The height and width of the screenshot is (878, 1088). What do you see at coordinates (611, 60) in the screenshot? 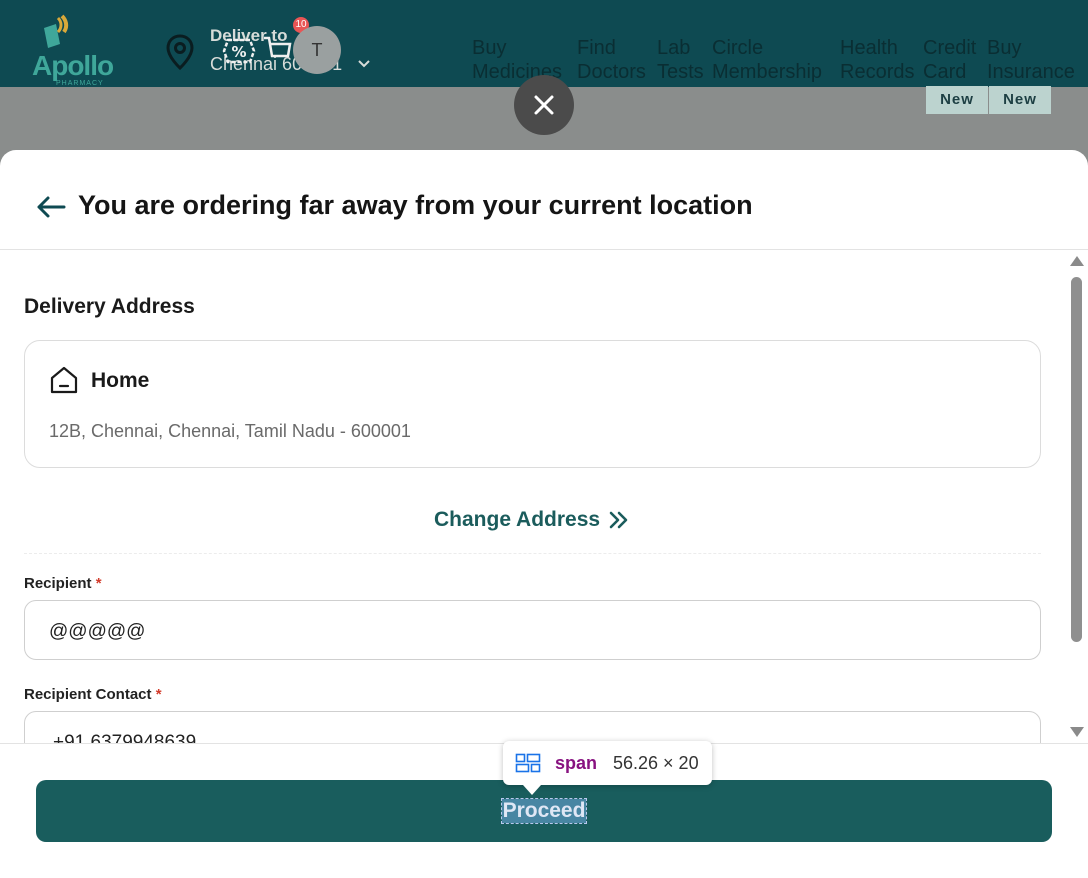
I see `nav-find-doctors: Find Doctors` at bounding box center [611, 60].